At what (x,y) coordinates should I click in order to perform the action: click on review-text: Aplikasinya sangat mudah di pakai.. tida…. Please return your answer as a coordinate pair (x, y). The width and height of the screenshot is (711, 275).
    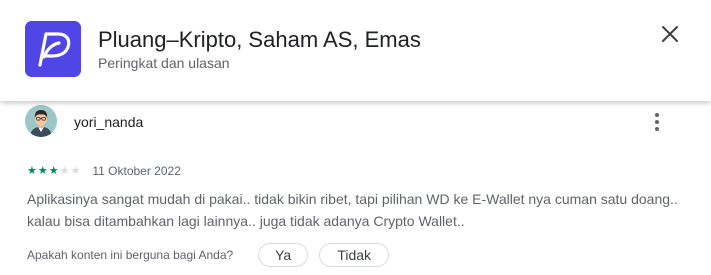
    Looking at the image, I should click on (352, 210).